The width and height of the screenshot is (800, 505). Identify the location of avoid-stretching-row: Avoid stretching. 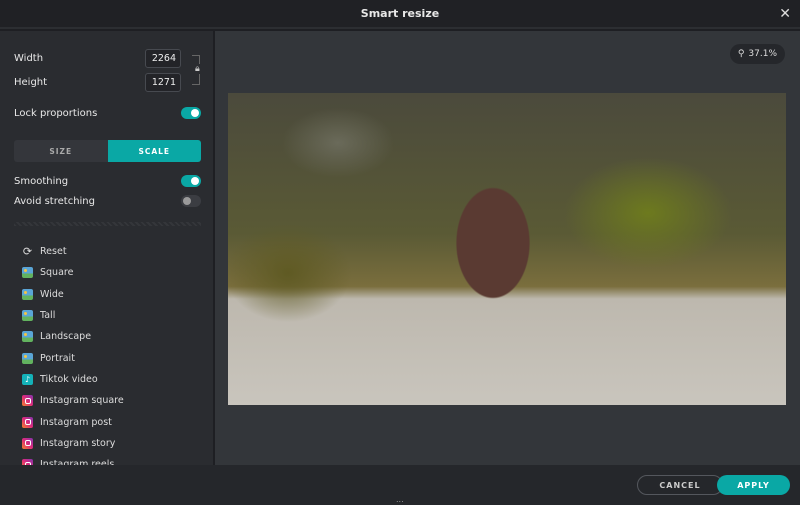
(107, 201).